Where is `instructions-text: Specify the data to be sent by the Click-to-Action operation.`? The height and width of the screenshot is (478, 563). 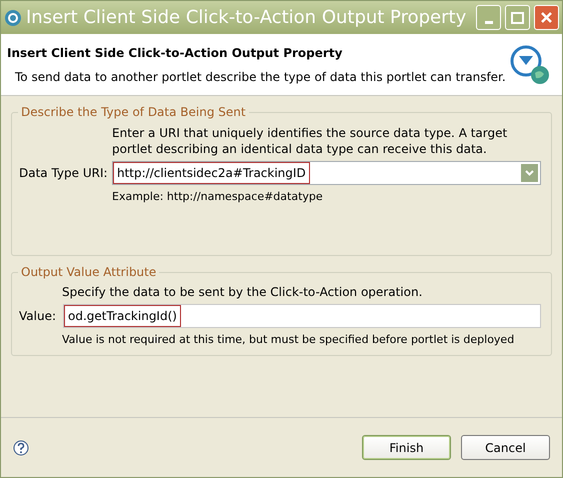
instructions-text: Specify the data to be sent by the Click-to-Action operation. is located at coordinates (242, 292).